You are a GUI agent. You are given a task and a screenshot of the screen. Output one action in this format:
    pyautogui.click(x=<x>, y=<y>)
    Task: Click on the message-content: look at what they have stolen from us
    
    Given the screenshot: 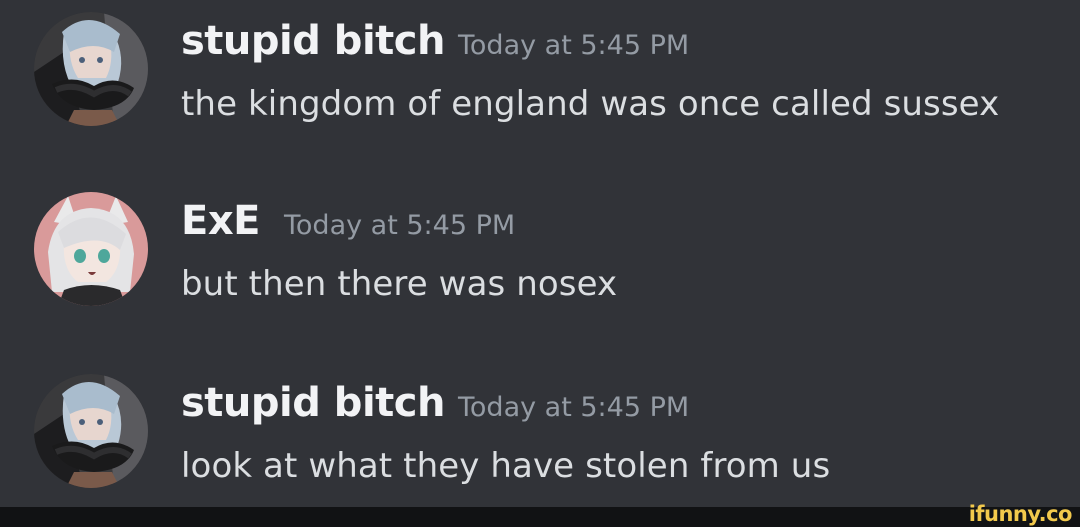 What is the action you would take?
    pyautogui.click(x=506, y=466)
    